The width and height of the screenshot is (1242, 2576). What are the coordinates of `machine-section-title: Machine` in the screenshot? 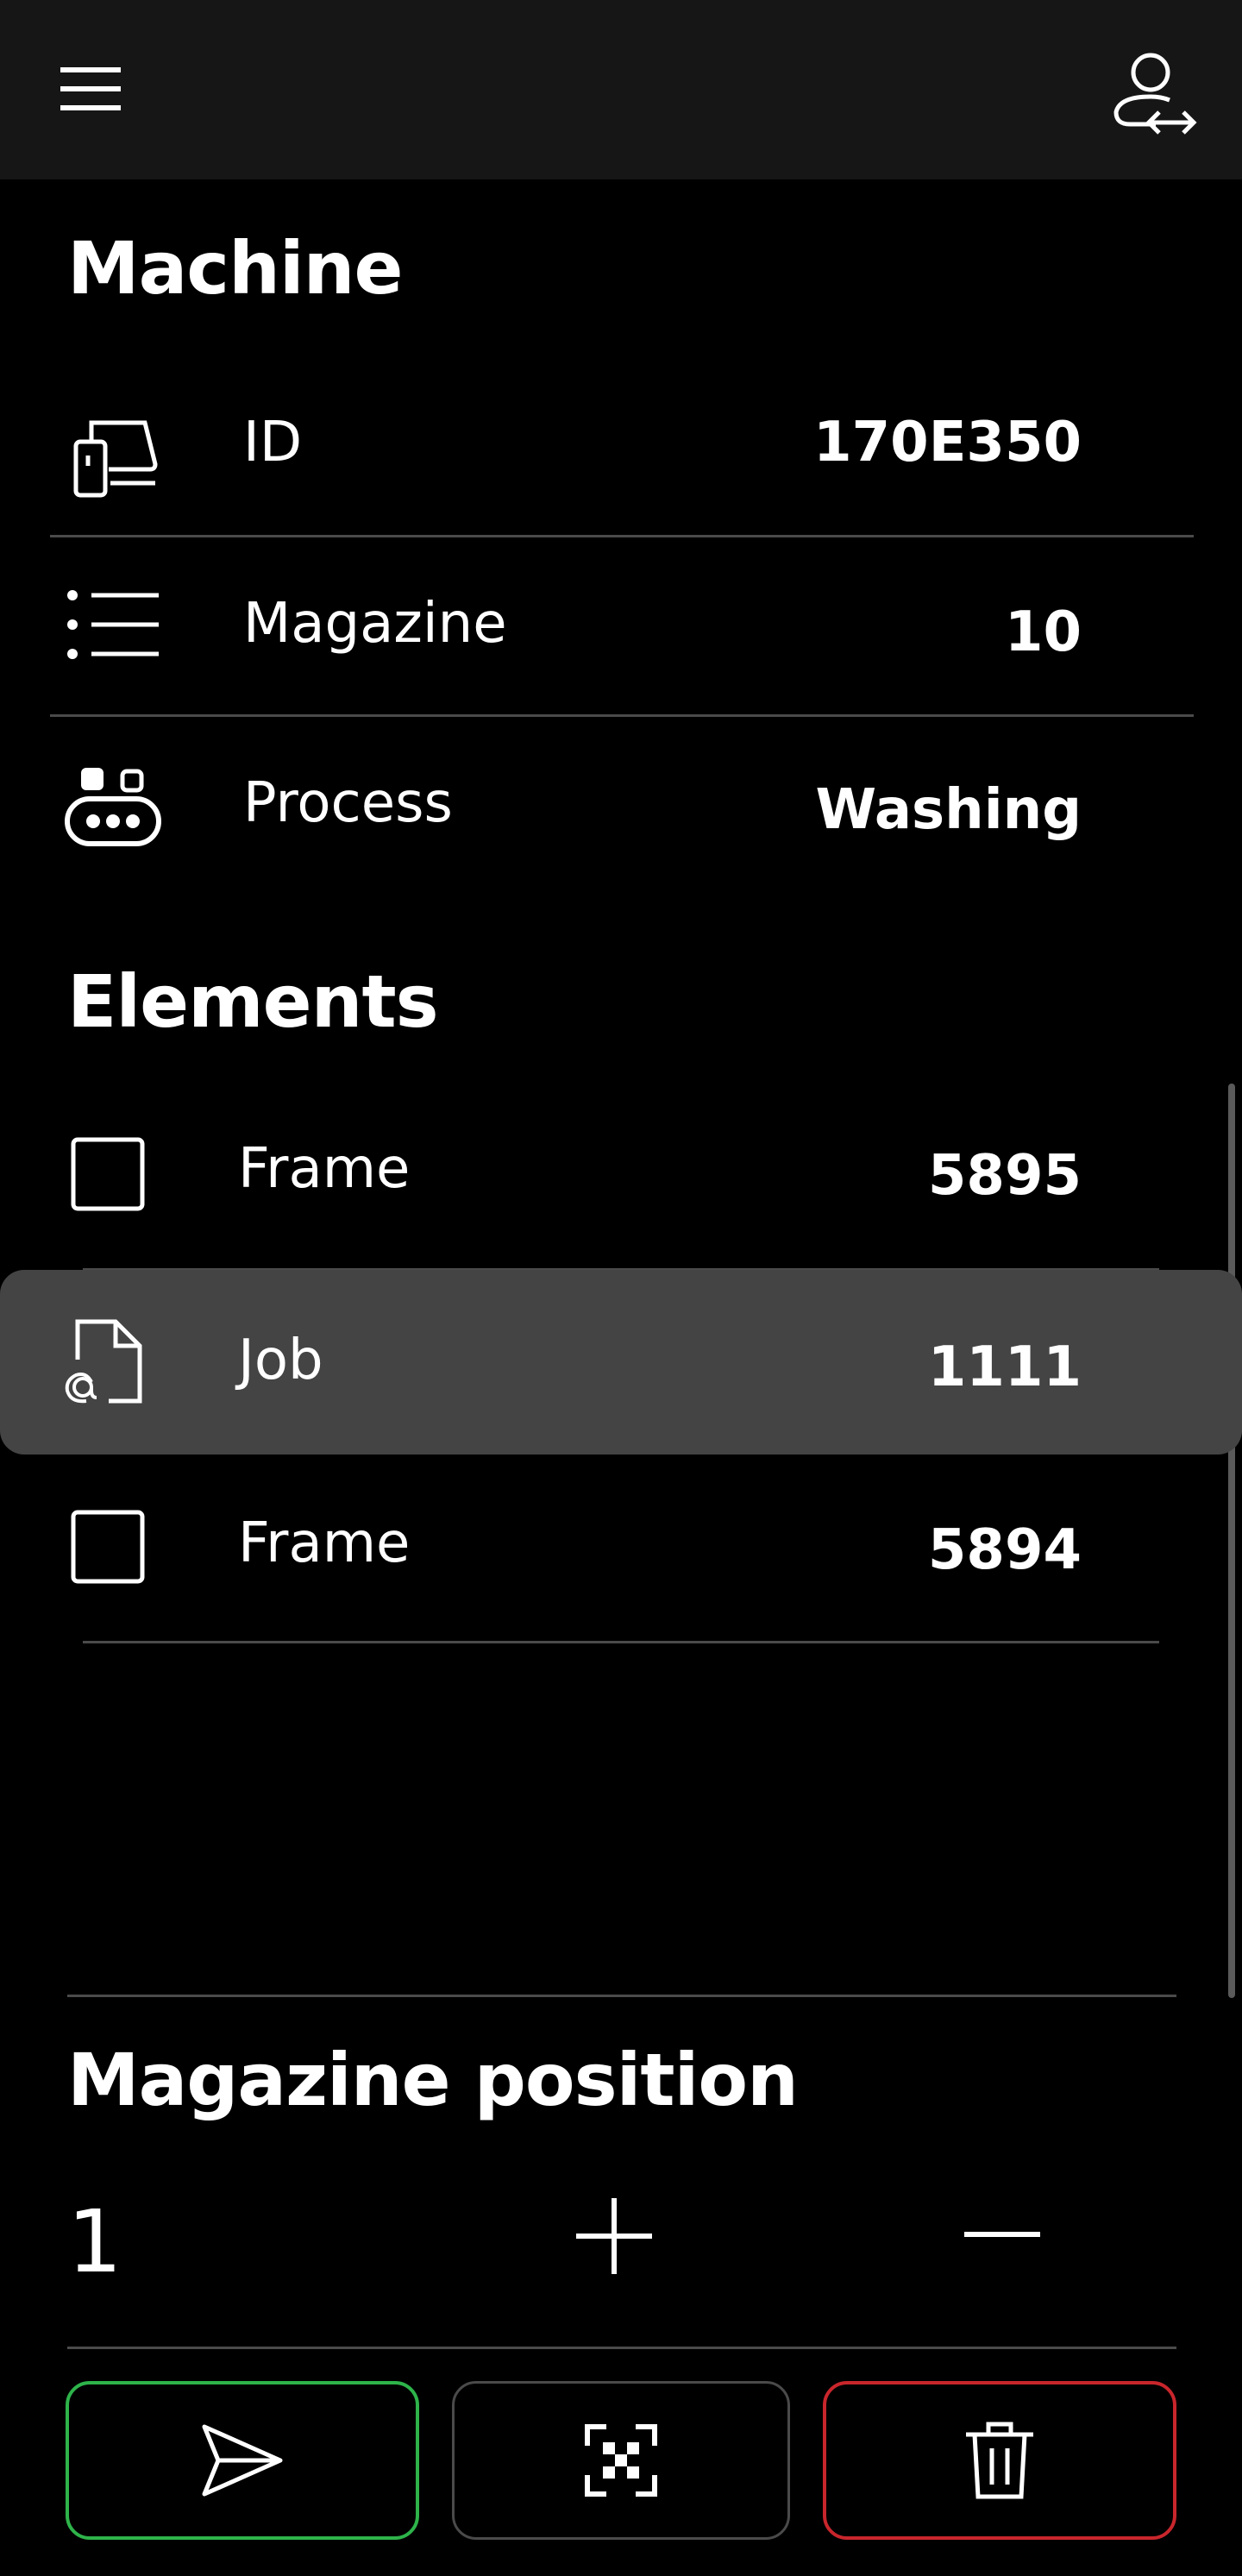 It's located at (235, 268).